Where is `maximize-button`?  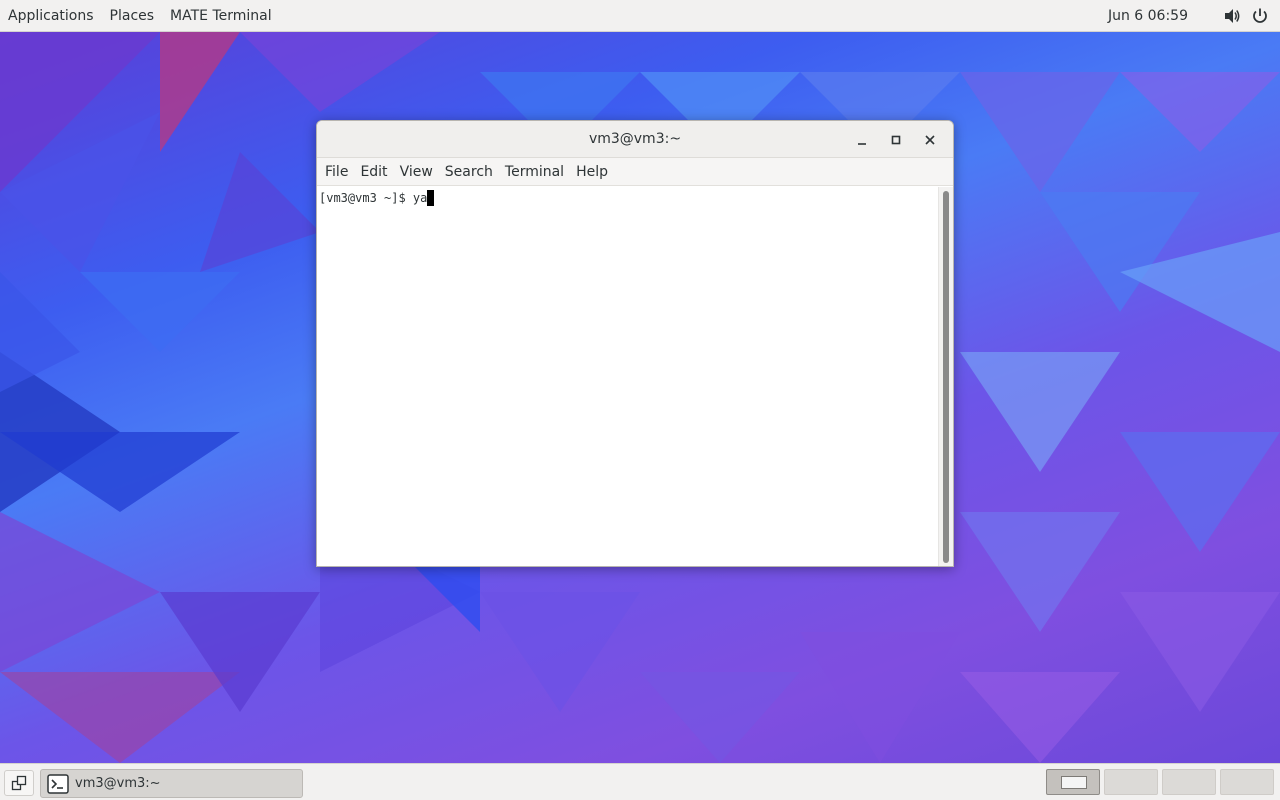
maximize-button is located at coordinates (896, 140).